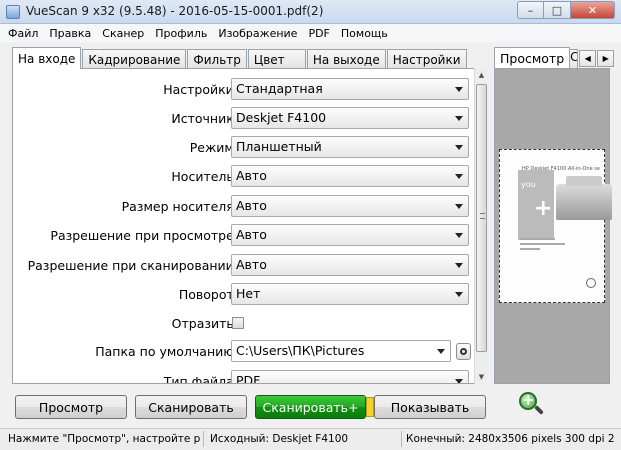  I want to click on menu-pdf: PDF, so click(318, 33).